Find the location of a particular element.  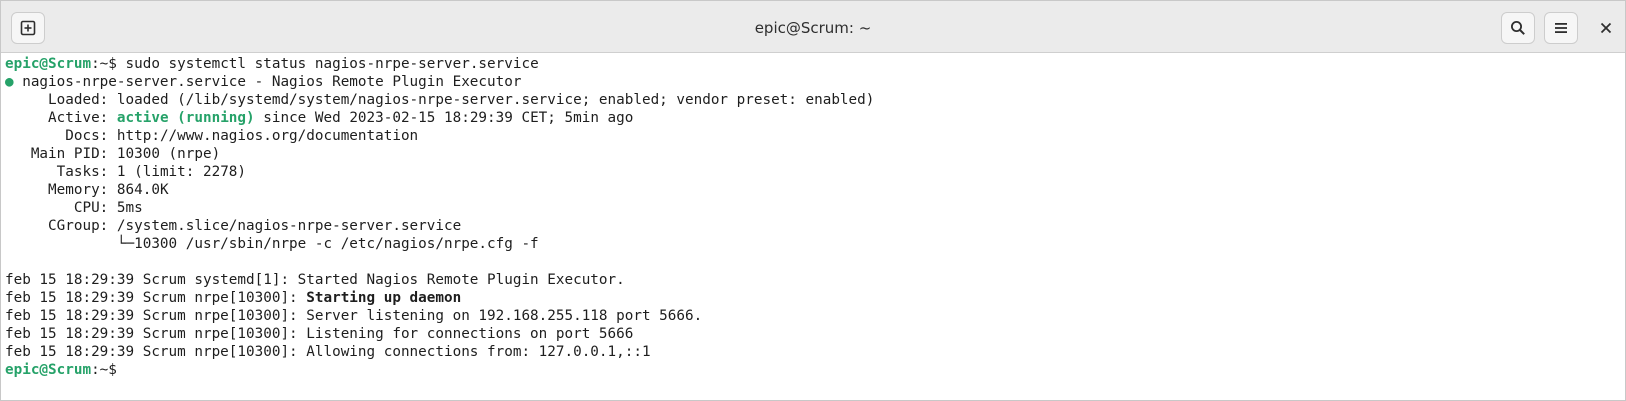

log-message: Allowing connections from: 127.0.0.1,::1 is located at coordinates (478, 352).